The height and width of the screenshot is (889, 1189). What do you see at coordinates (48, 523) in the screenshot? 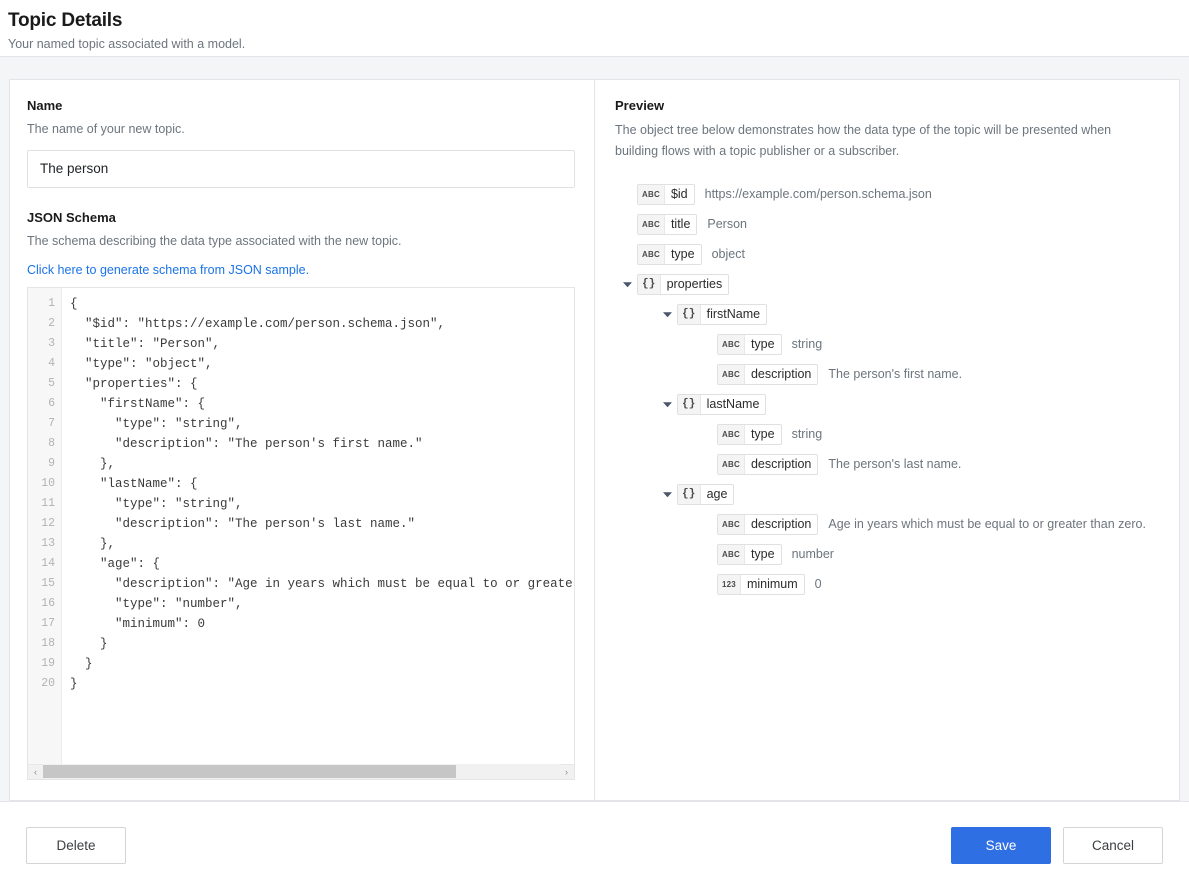
I see `editor-line-number: 12` at bounding box center [48, 523].